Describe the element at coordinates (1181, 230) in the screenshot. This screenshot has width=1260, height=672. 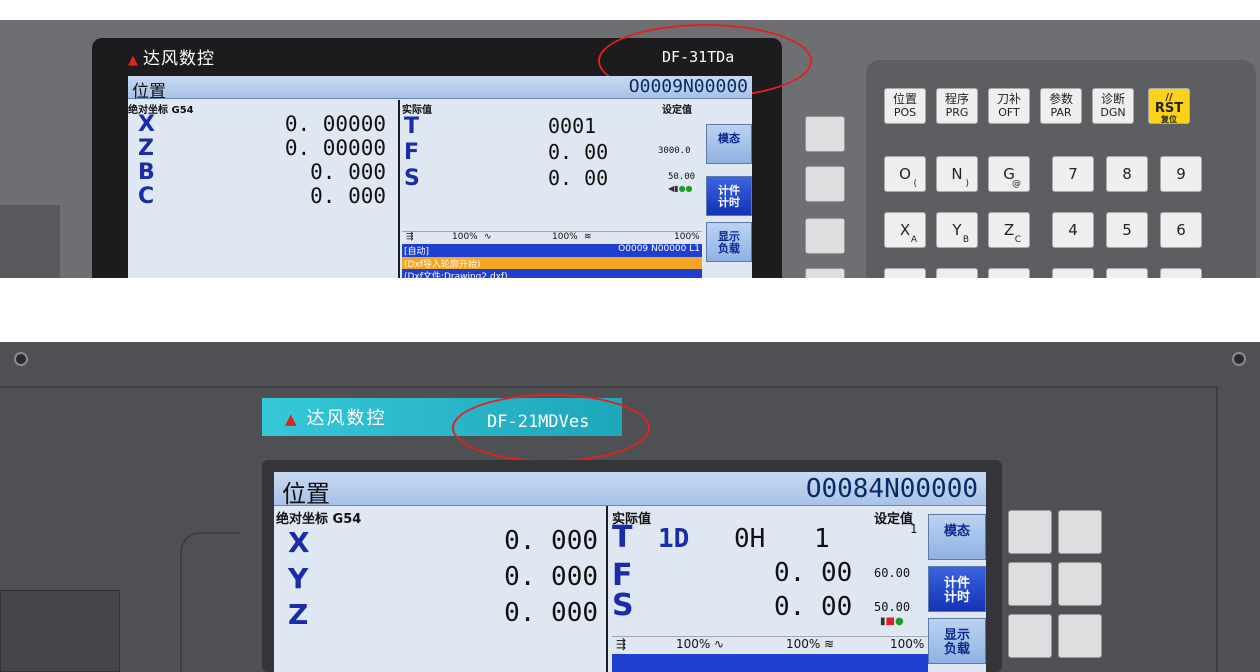
I see `key-6: 6` at that location.